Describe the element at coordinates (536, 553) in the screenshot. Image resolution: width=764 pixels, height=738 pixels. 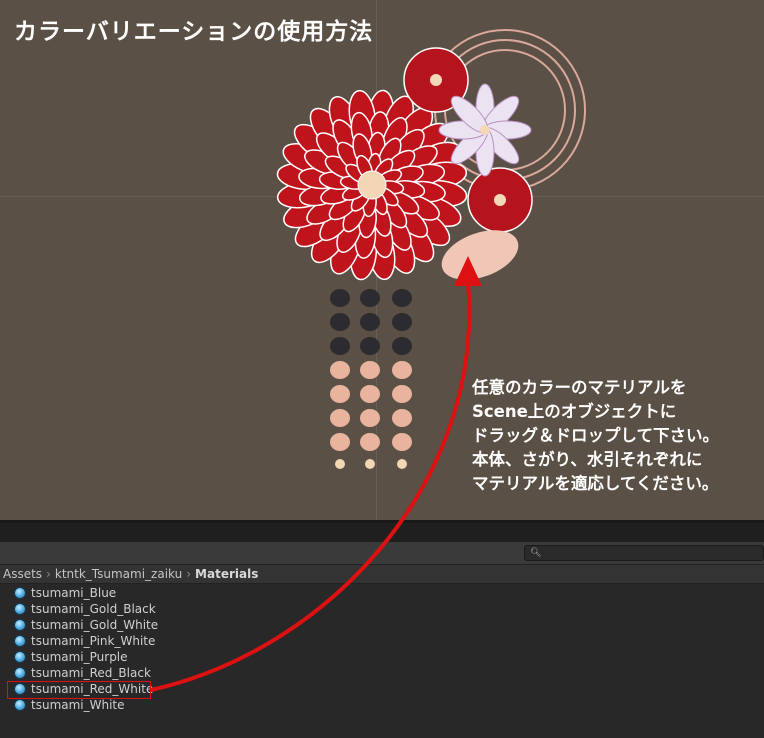
I see `search-icon: 🔍︎` at that location.